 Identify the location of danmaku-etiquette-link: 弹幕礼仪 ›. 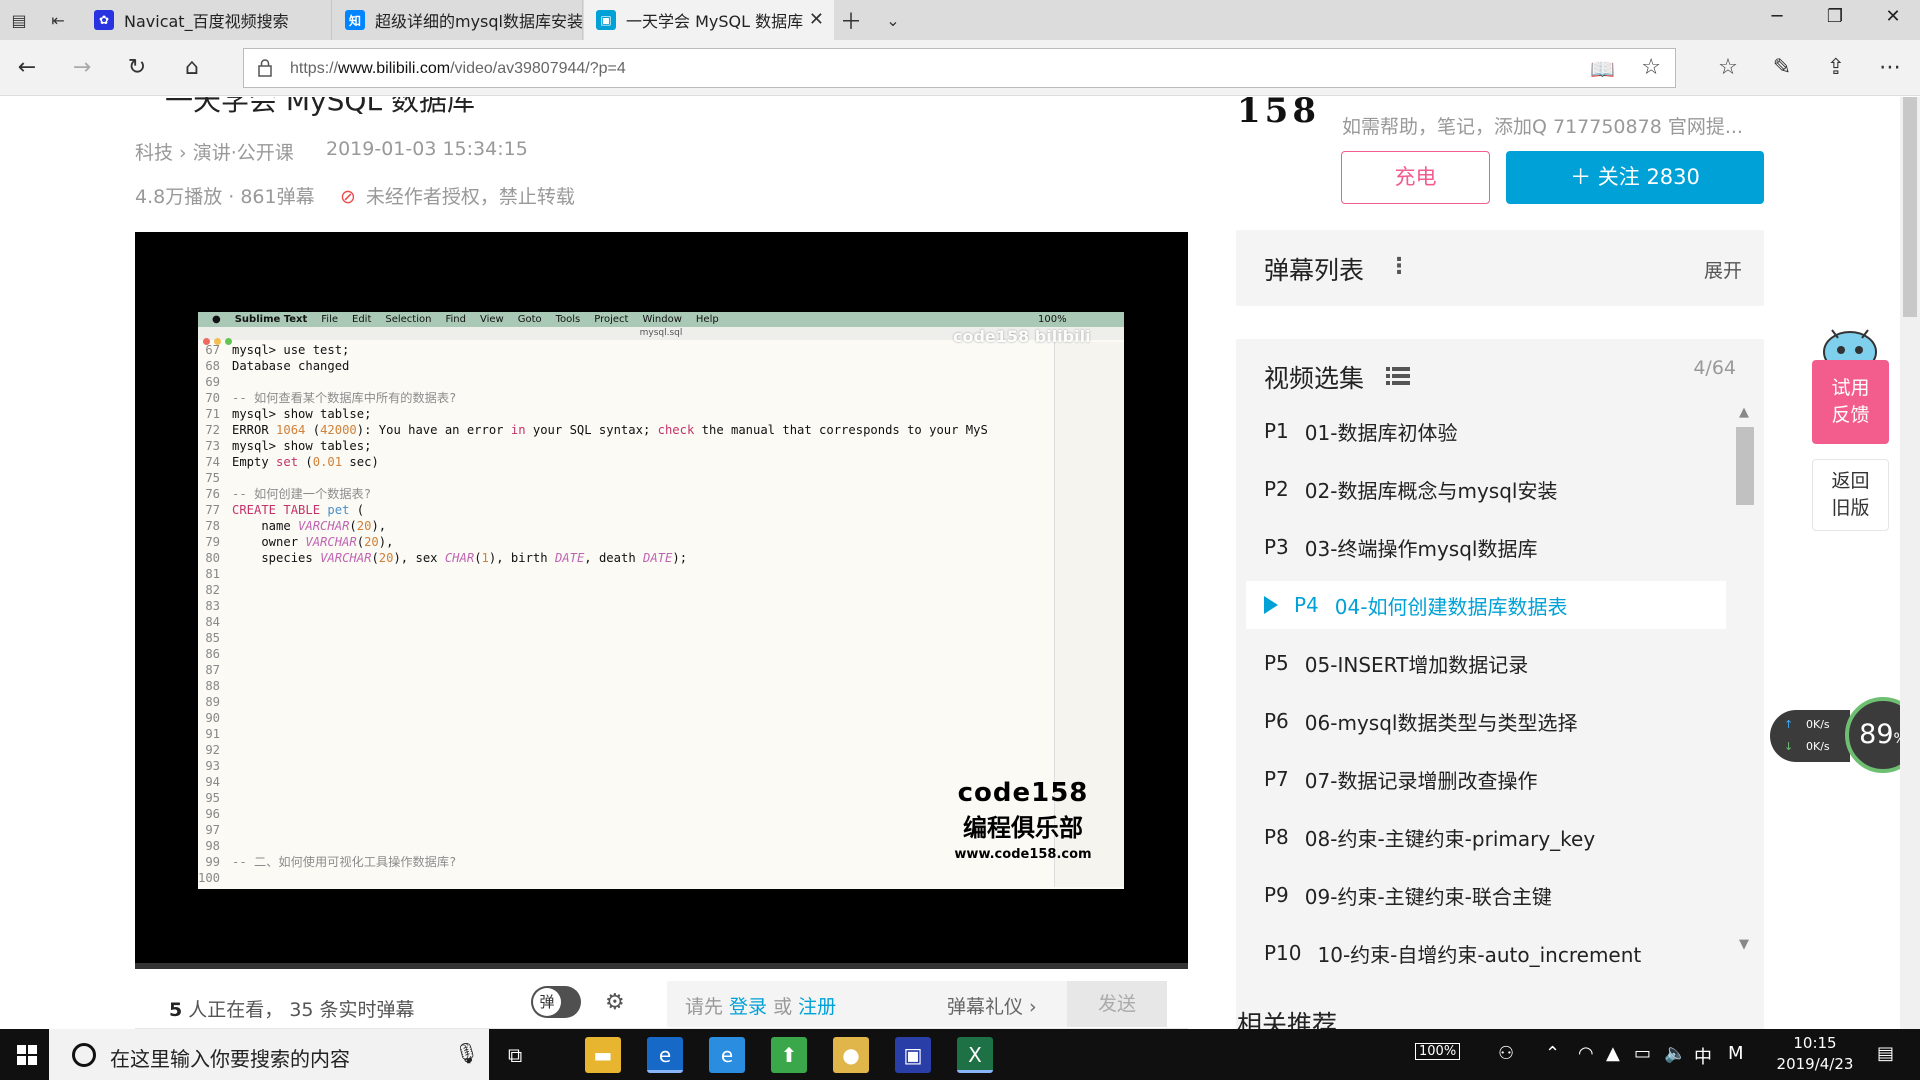
(992, 1005).